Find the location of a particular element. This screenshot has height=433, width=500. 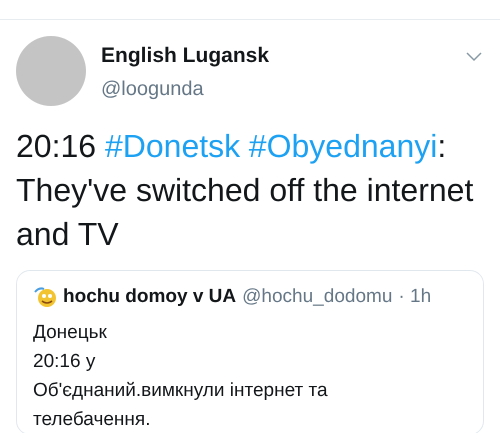

author-name: English Lugansk is located at coordinates (185, 56).